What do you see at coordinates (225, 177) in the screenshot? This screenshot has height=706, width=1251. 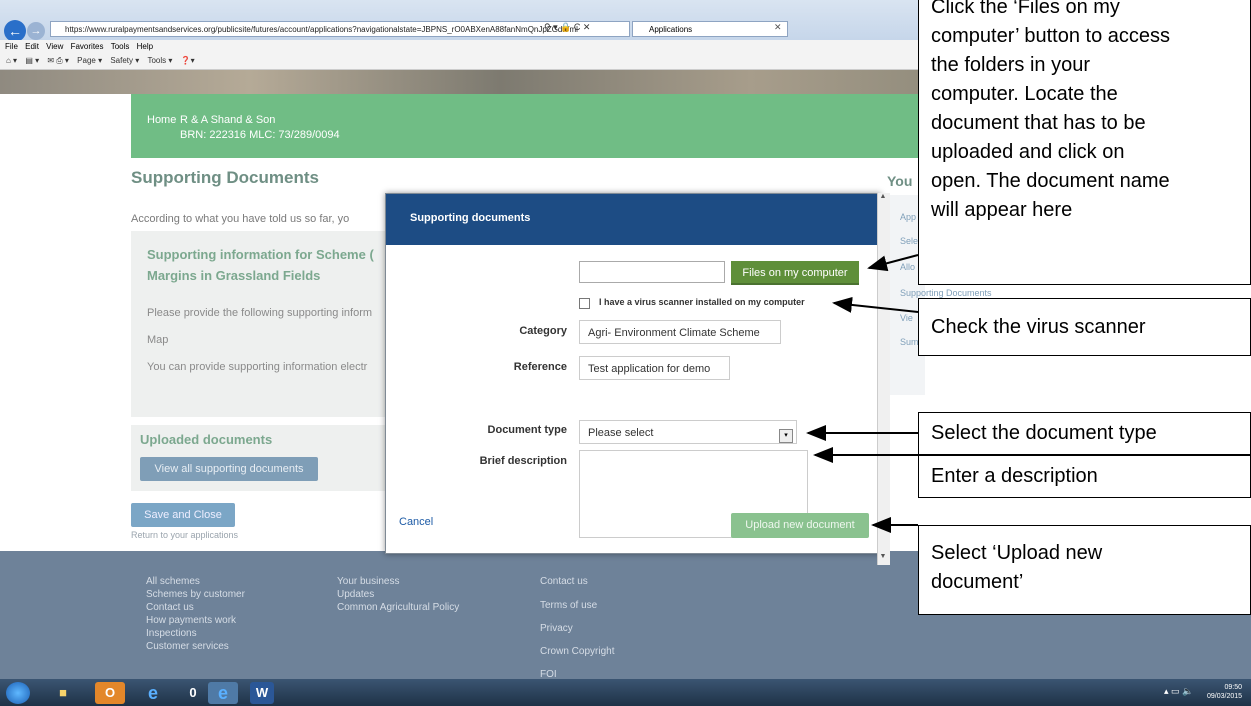 I see `page-title: Supporting Documents` at bounding box center [225, 177].